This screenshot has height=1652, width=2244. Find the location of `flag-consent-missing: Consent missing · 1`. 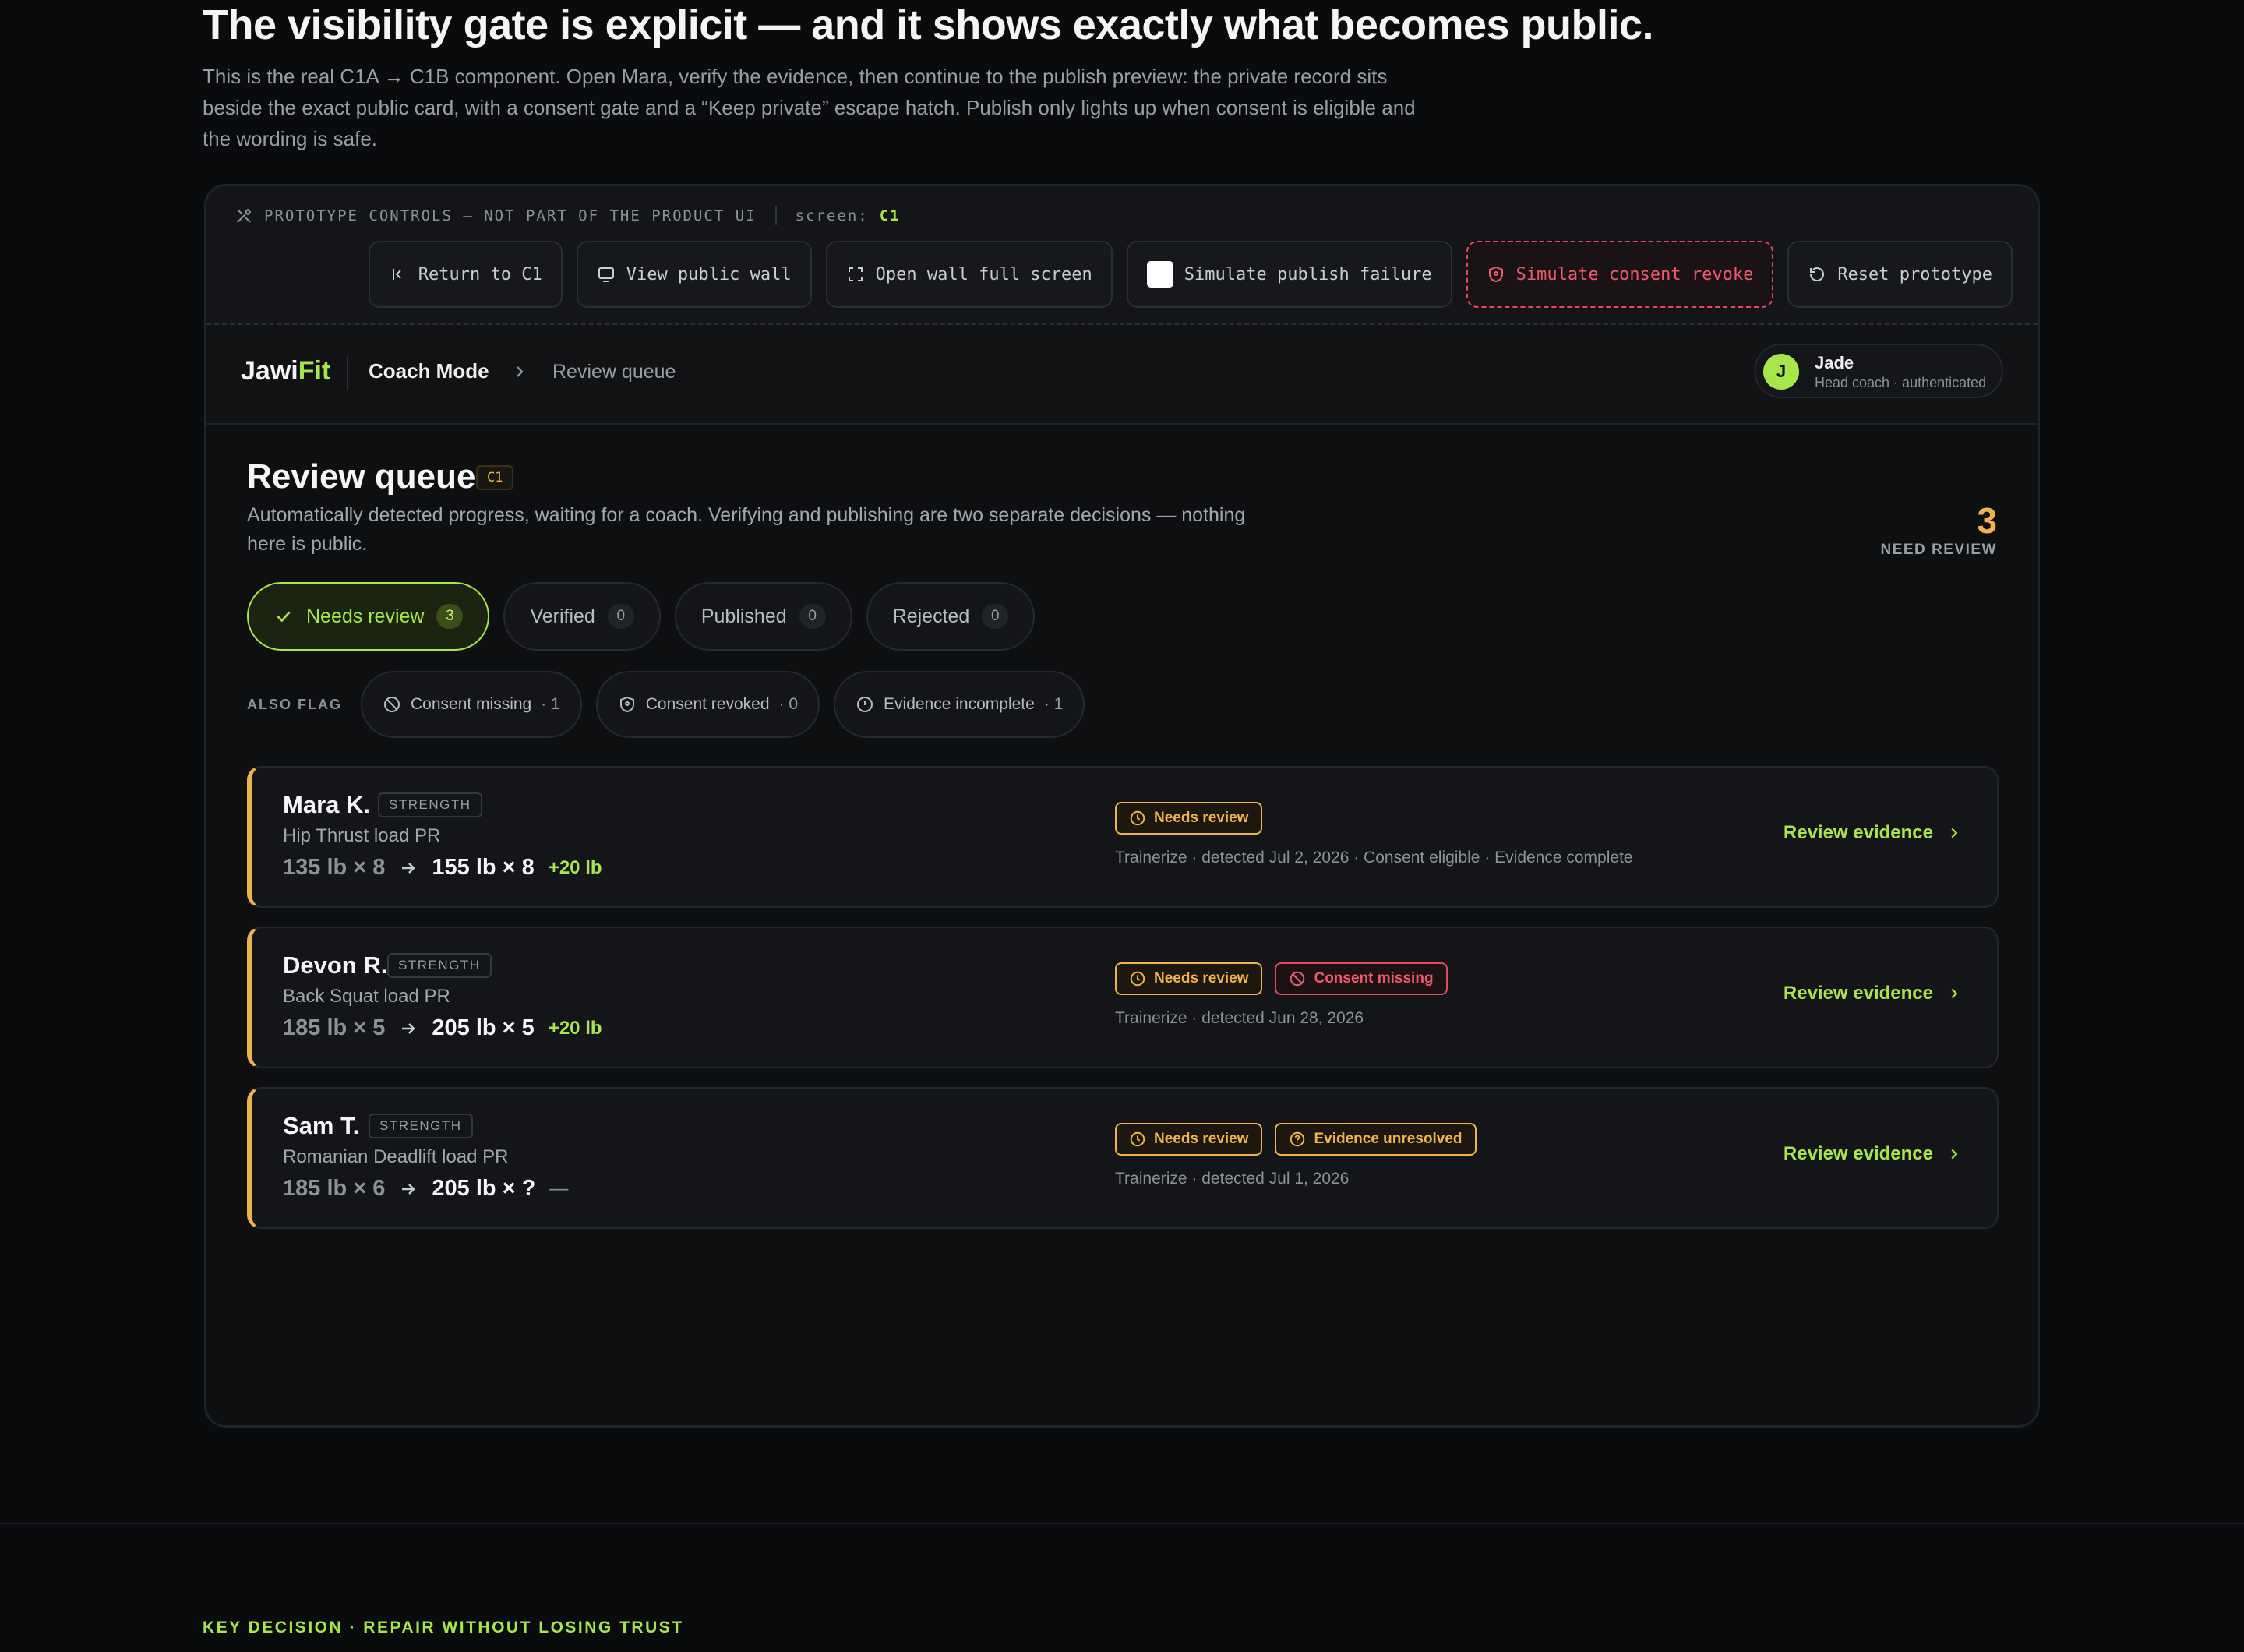

flag-consent-missing: Consent missing · 1 is located at coordinates (471, 705).